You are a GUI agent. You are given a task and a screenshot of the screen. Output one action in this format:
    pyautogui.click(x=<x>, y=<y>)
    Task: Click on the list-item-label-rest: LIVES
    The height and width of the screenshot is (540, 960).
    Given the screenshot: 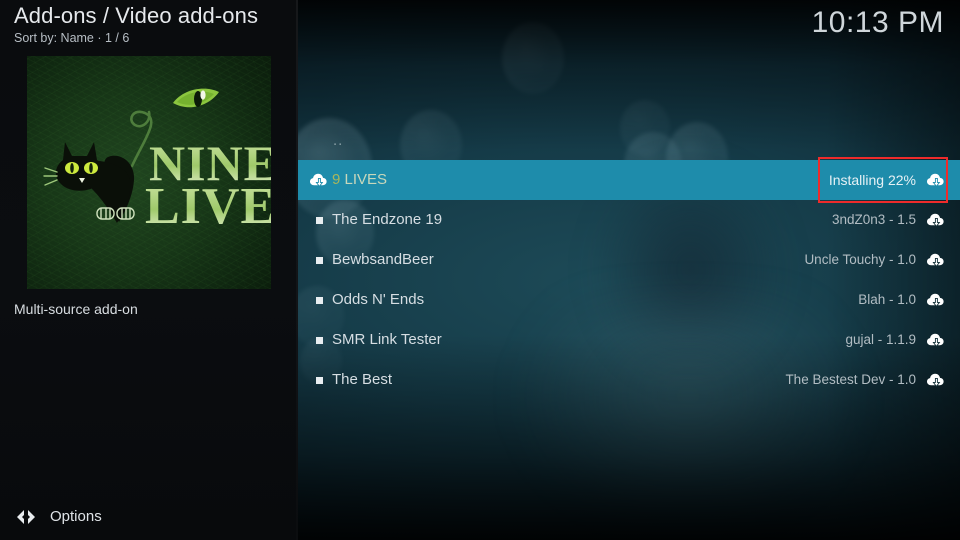 What is the action you would take?
    pyautogui.click(x=364, y=179)
    